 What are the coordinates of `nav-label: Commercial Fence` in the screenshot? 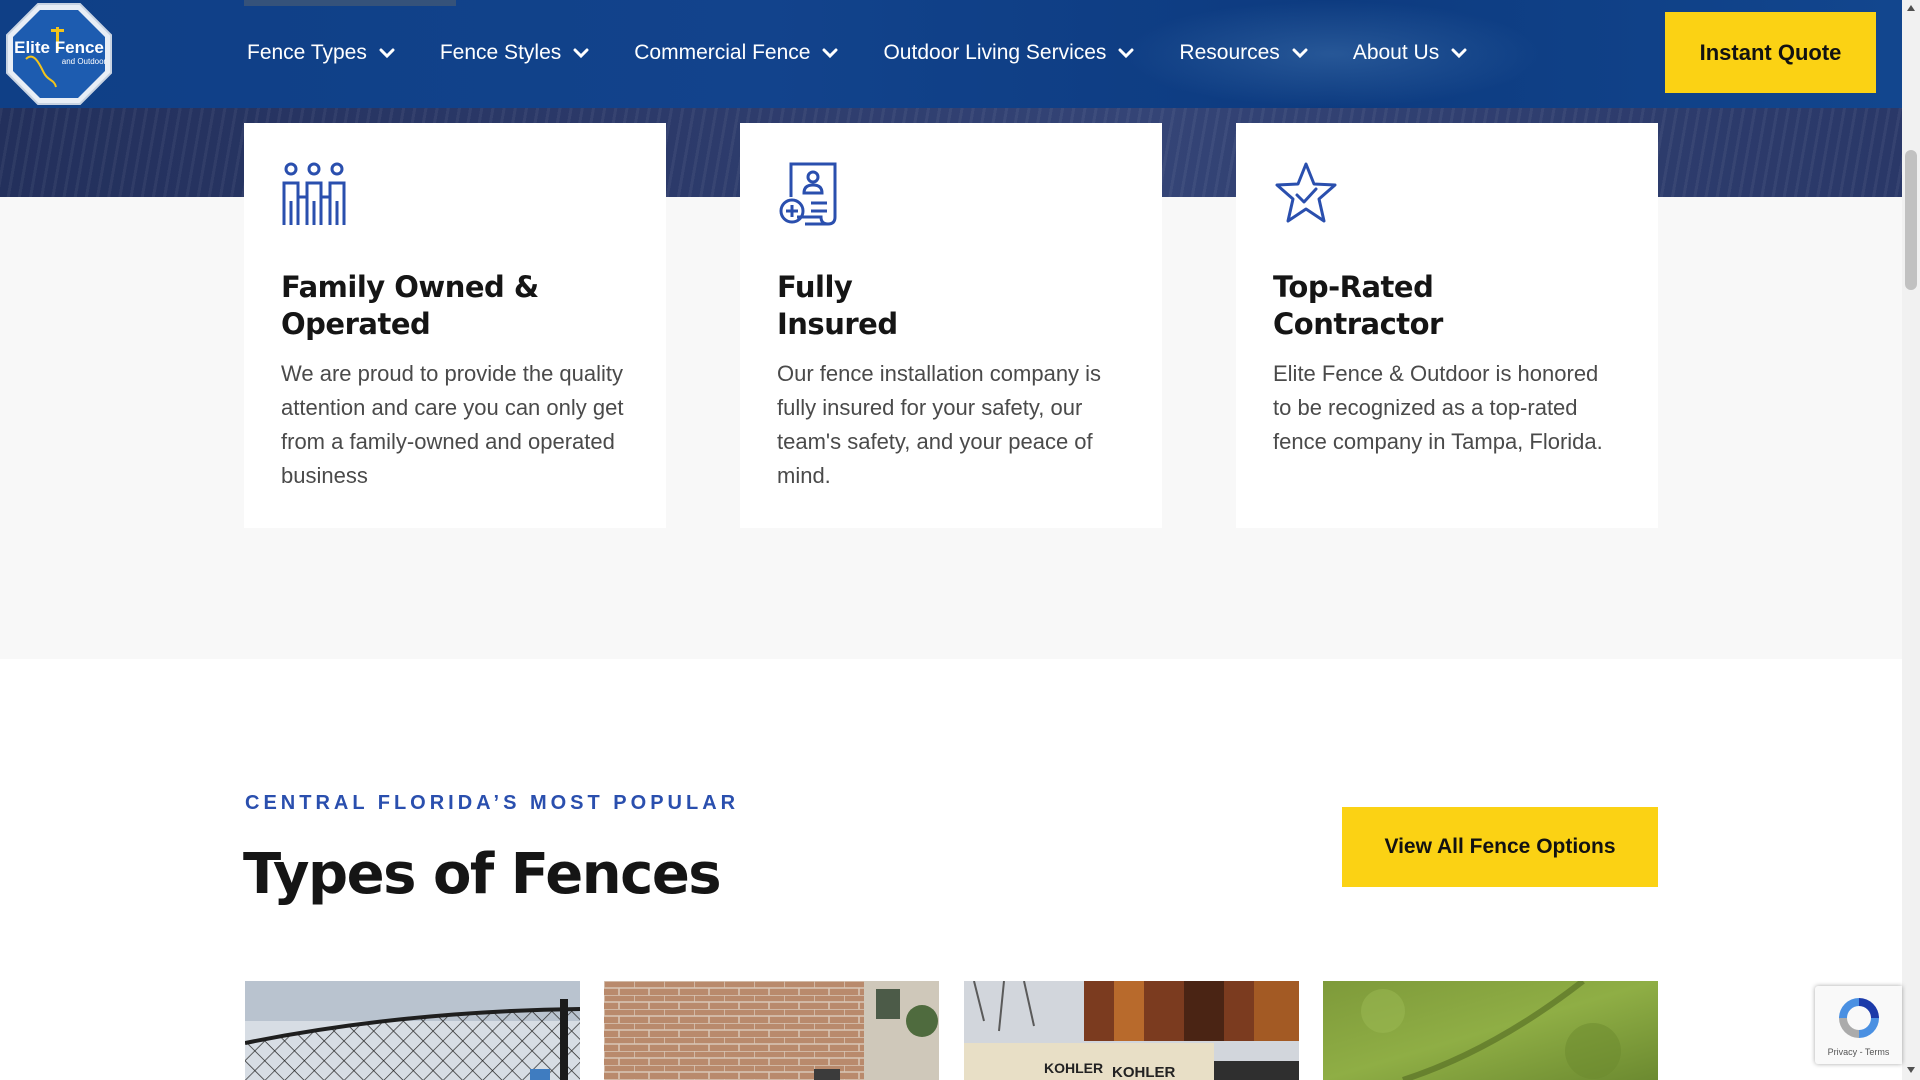 It's located at (722, 52).